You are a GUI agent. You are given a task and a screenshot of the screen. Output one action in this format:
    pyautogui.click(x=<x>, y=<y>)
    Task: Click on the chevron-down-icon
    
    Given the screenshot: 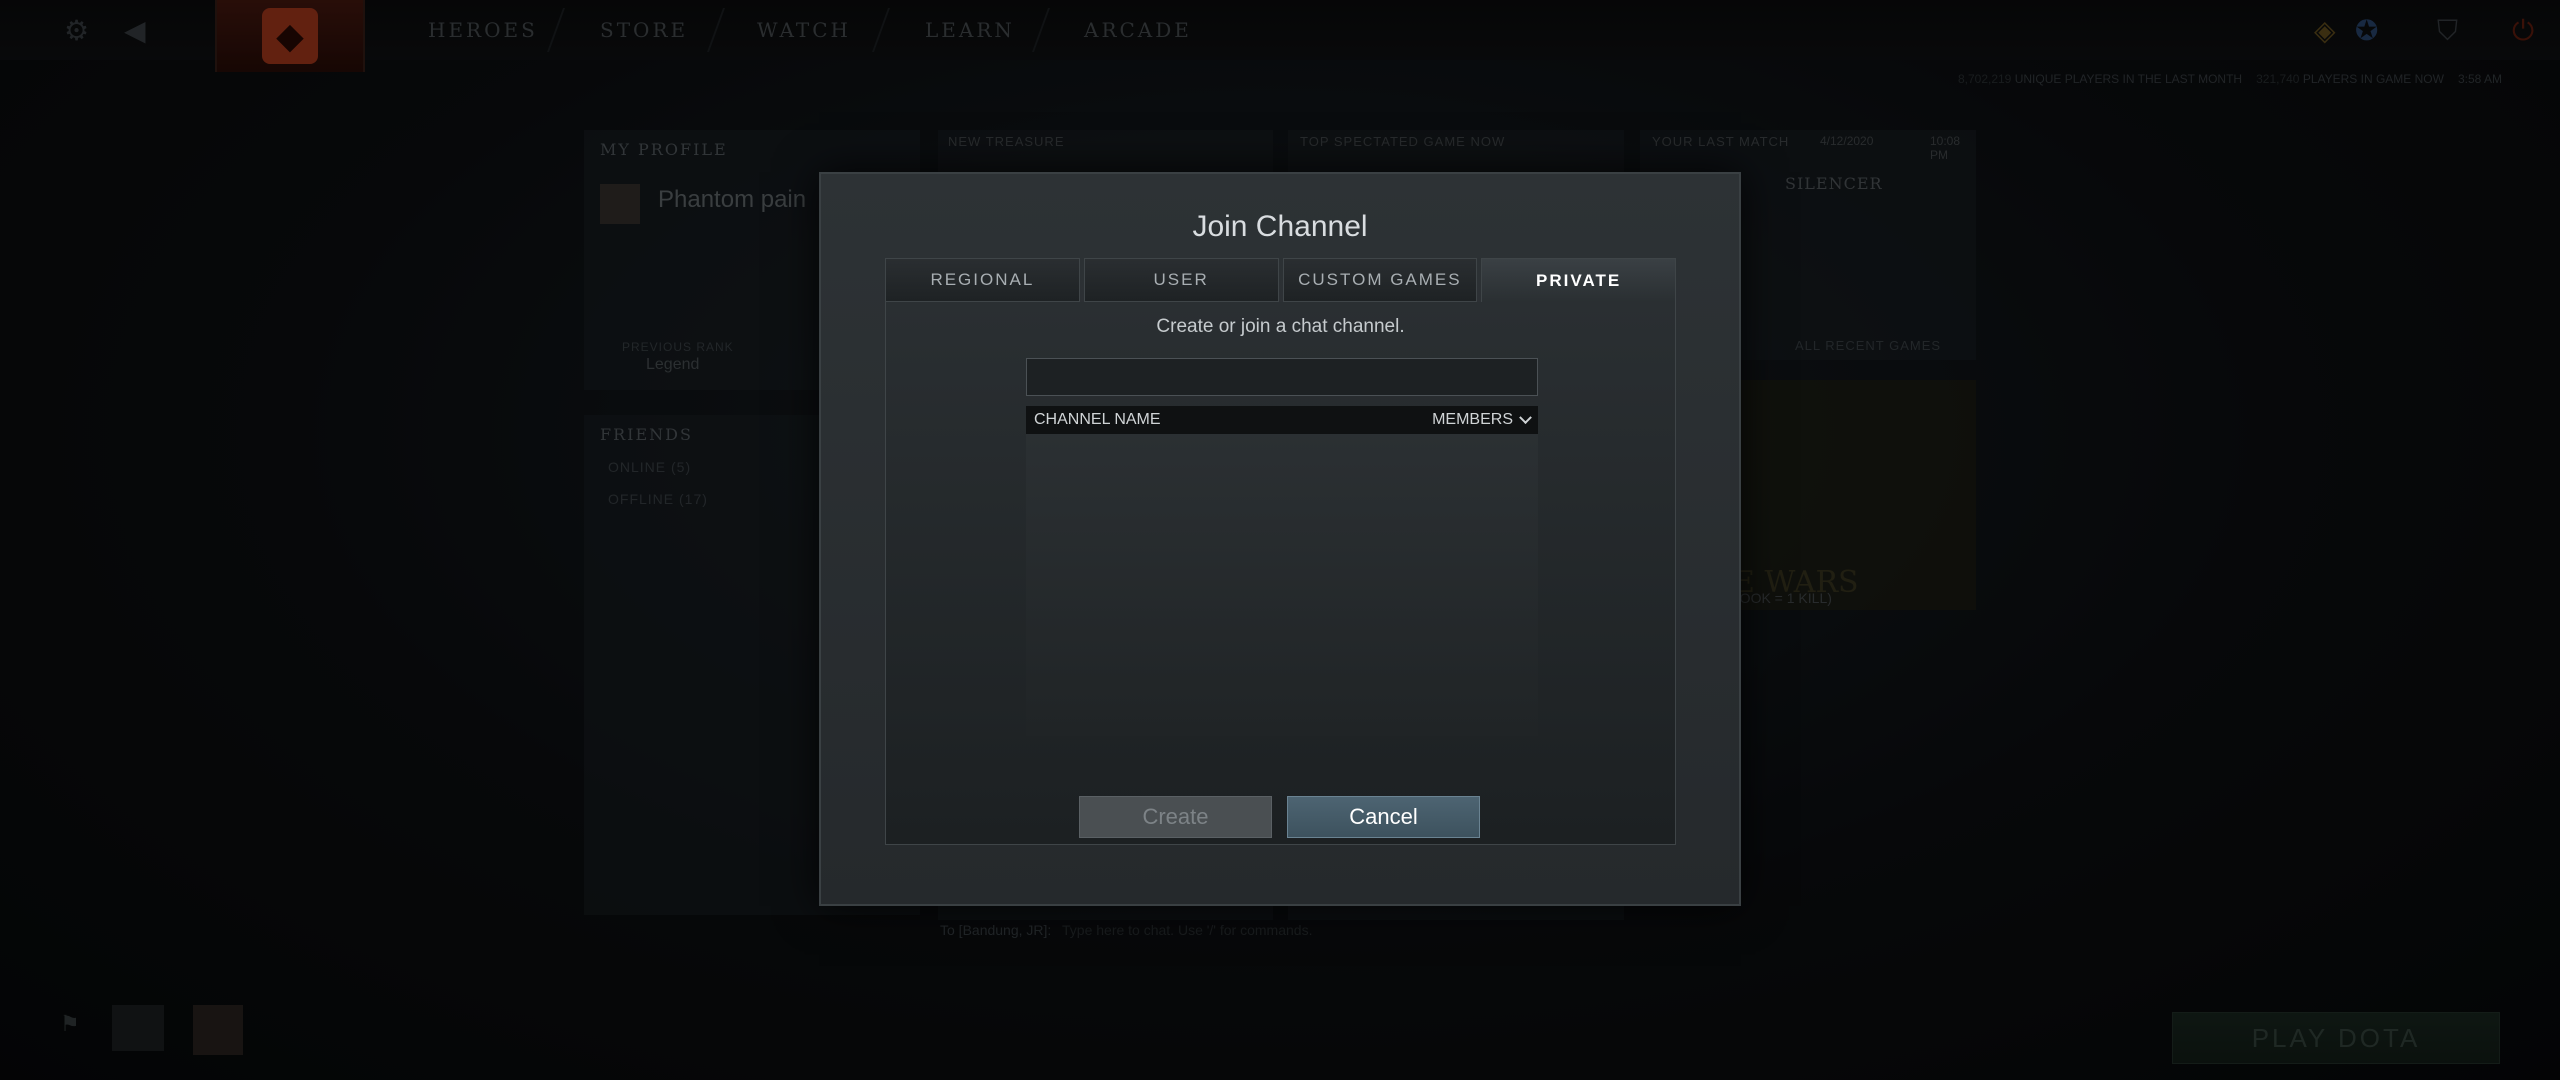 What is the action you would take?
    pyautogui.click(x=1525, y=417)
    